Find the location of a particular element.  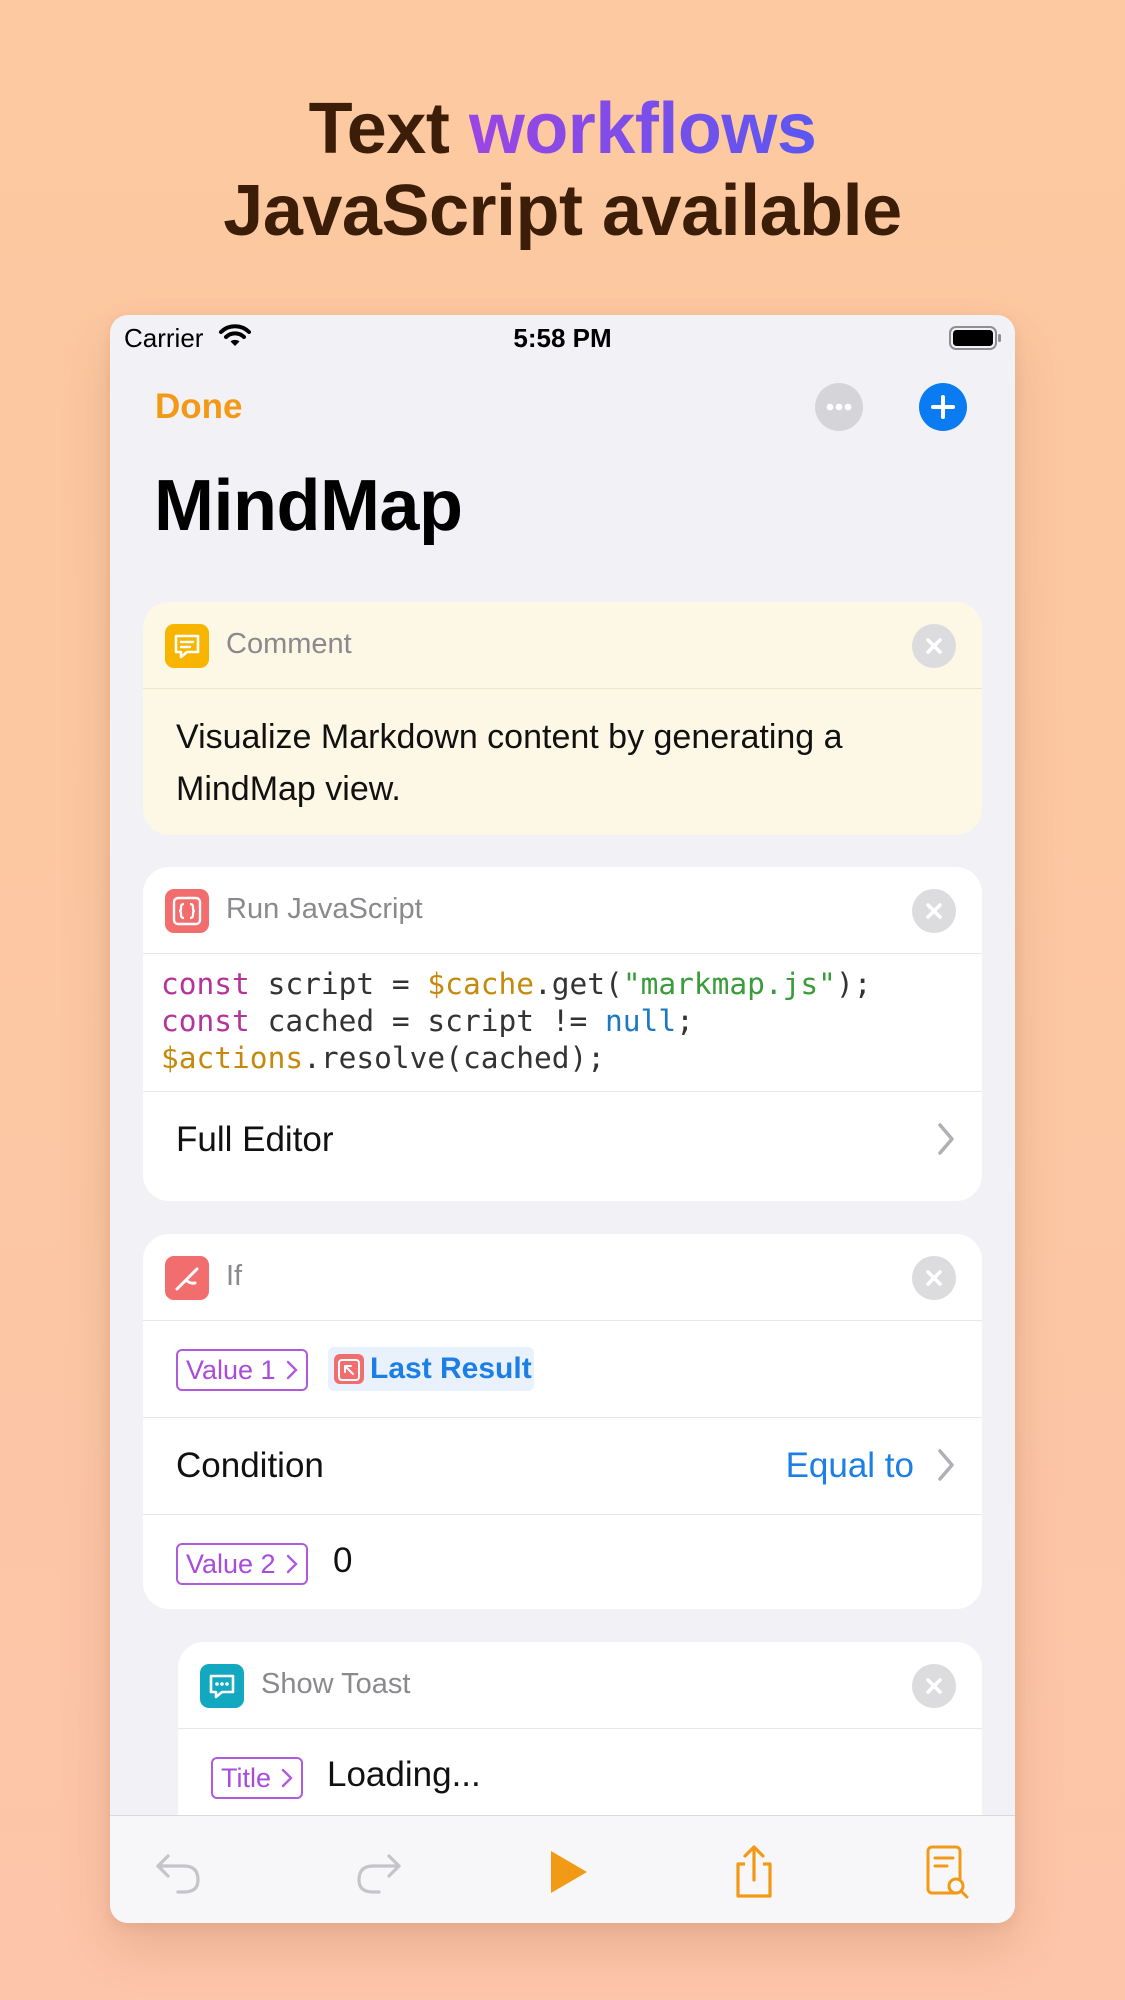

code-text: .resolve(cached); is located at coordinates (454, 1058).